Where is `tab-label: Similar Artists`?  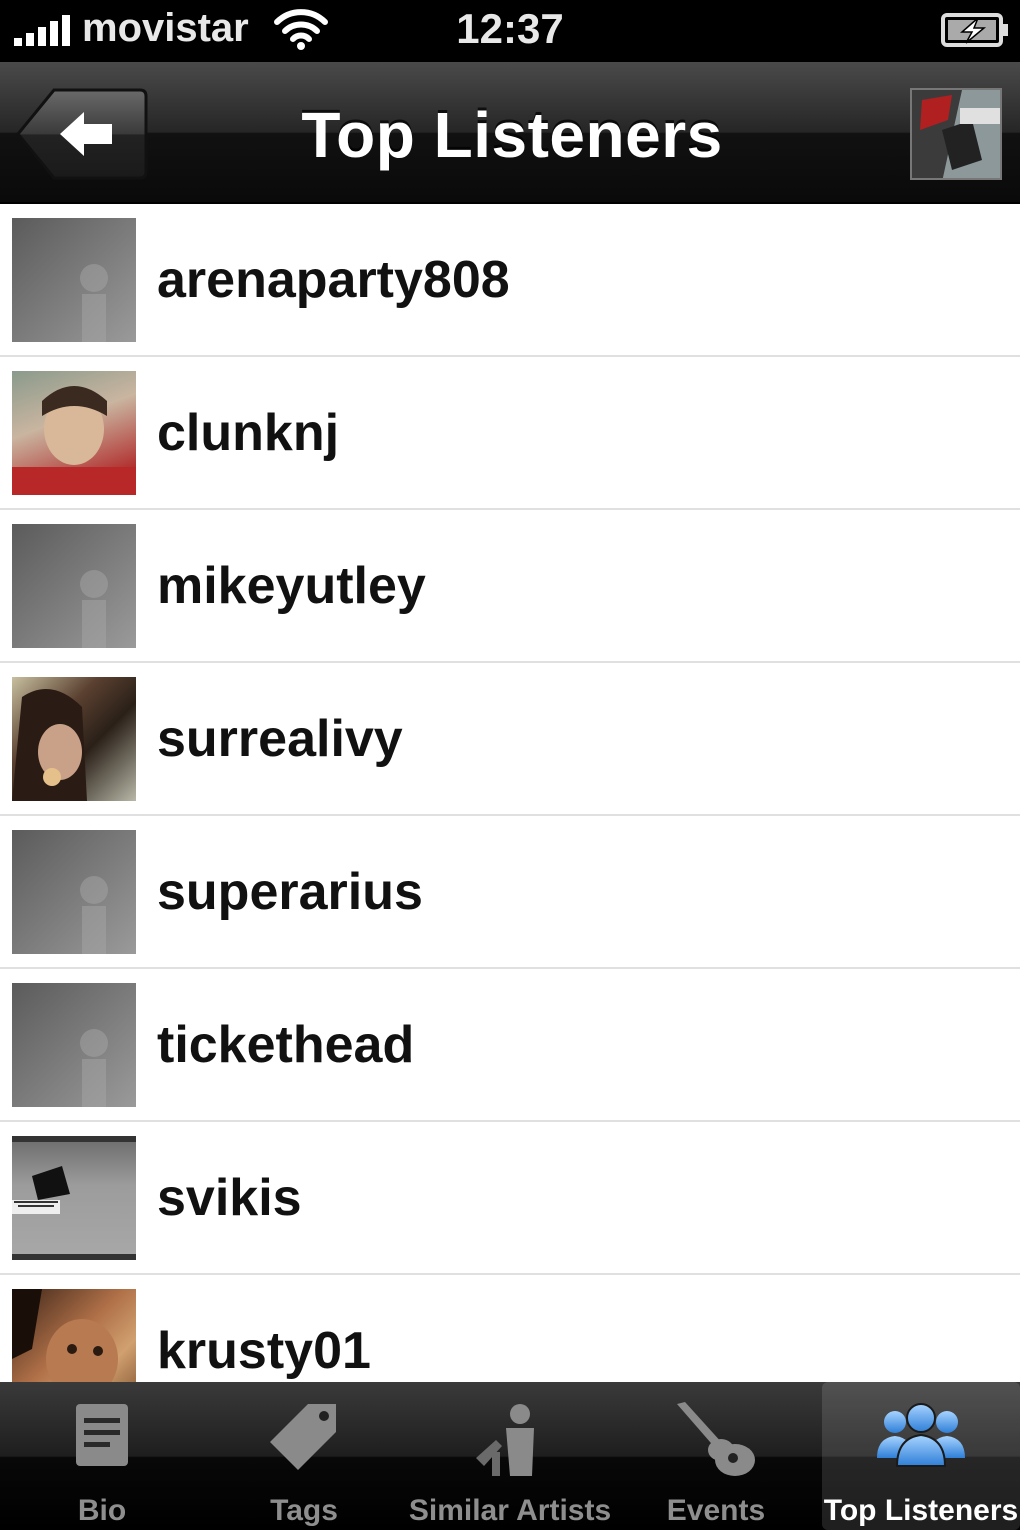
tab-label: Similar Artists is located at coordinates (510, 1510).